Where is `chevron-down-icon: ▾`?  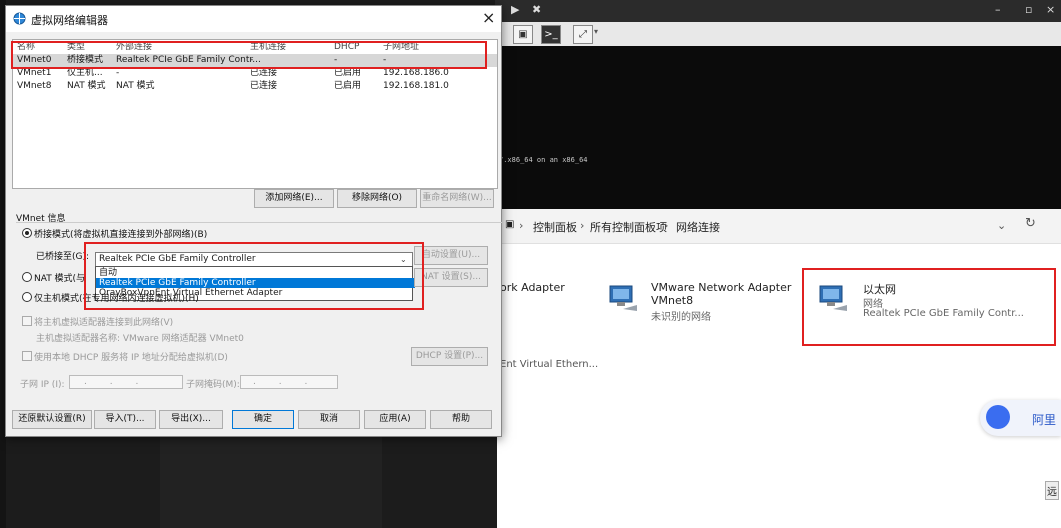
chevron-down-icon: ▾ is located at coordinates (596, 31).